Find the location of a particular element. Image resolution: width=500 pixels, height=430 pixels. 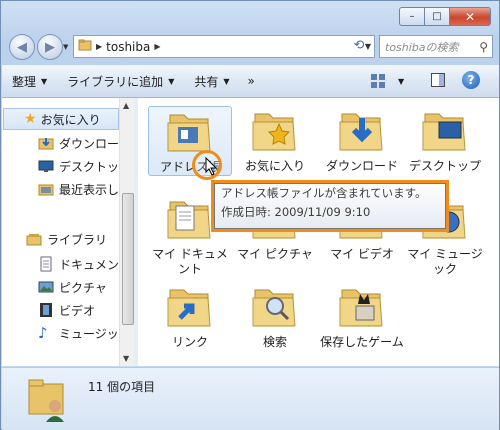

favorites-folder-icon is located at coordinates (275, 132).